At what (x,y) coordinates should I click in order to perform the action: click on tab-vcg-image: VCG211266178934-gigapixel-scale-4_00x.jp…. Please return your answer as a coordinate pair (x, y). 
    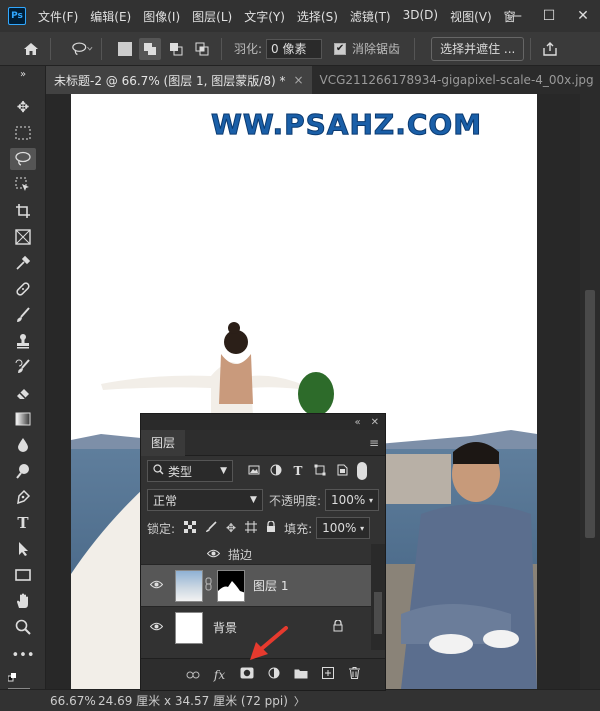
    Looking at the image, I should click on (456, 80).